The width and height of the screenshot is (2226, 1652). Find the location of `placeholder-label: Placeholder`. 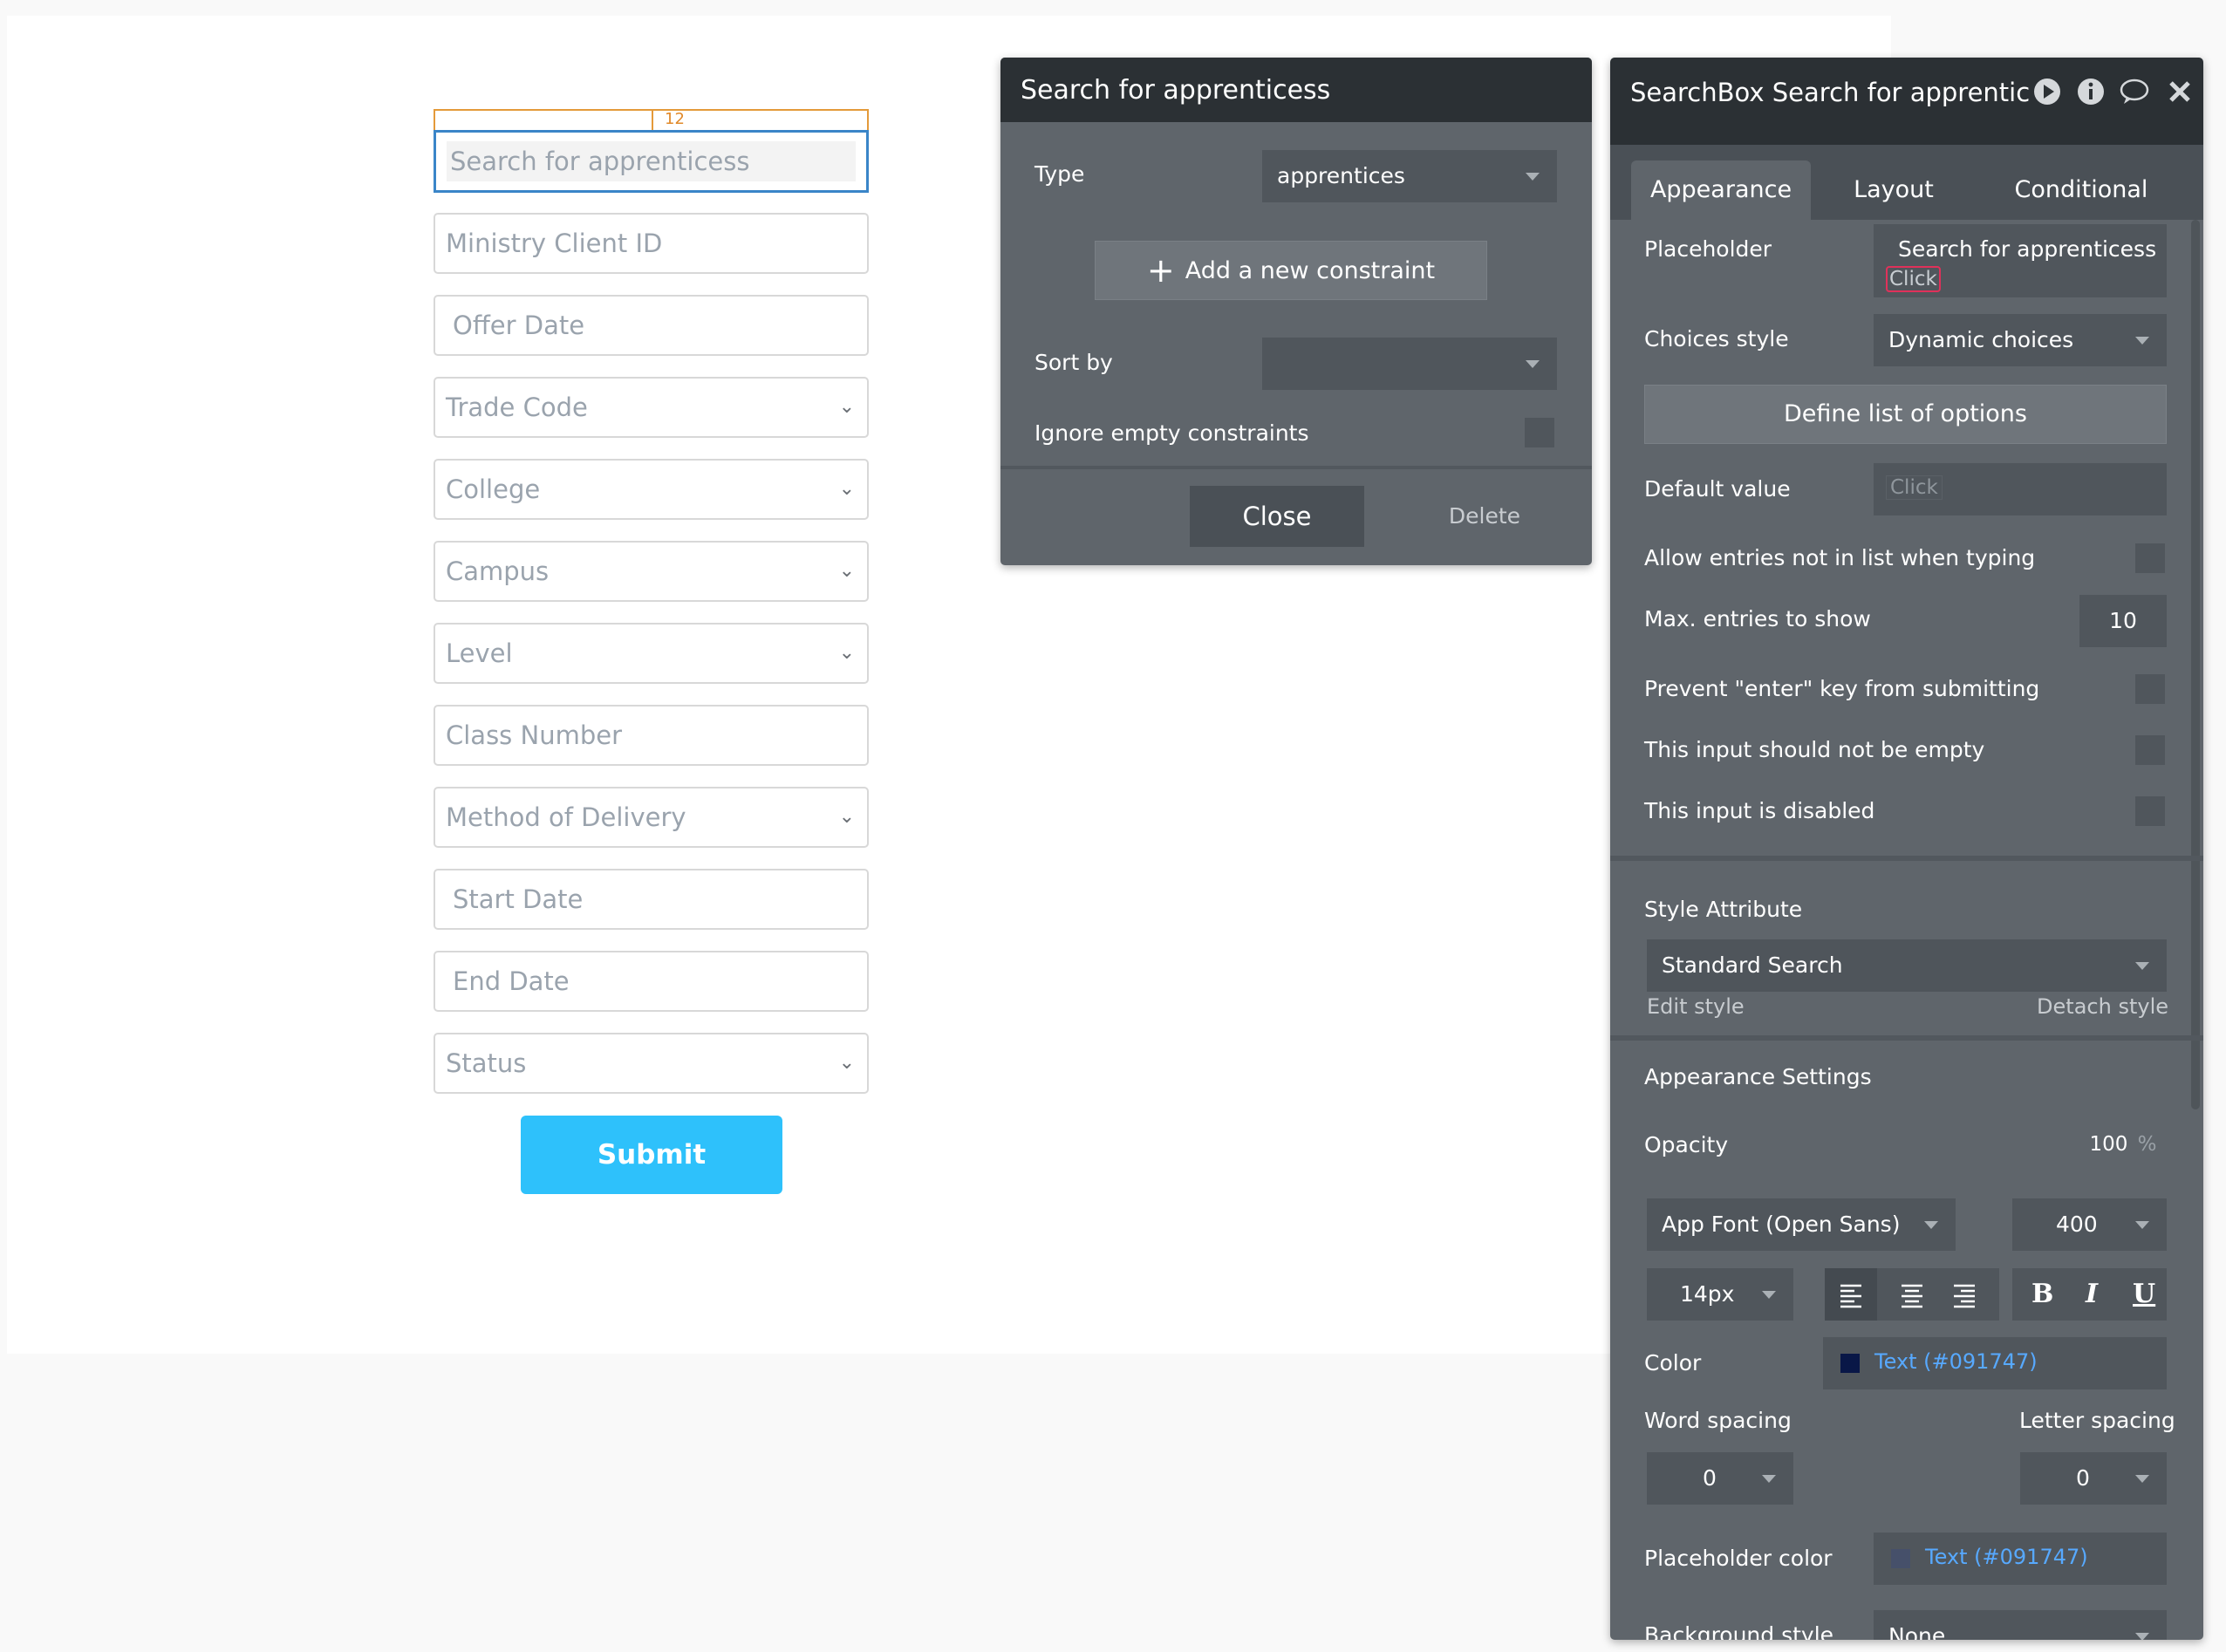

placeholder-label: Placeholder is located at coordinates (1708, 249).